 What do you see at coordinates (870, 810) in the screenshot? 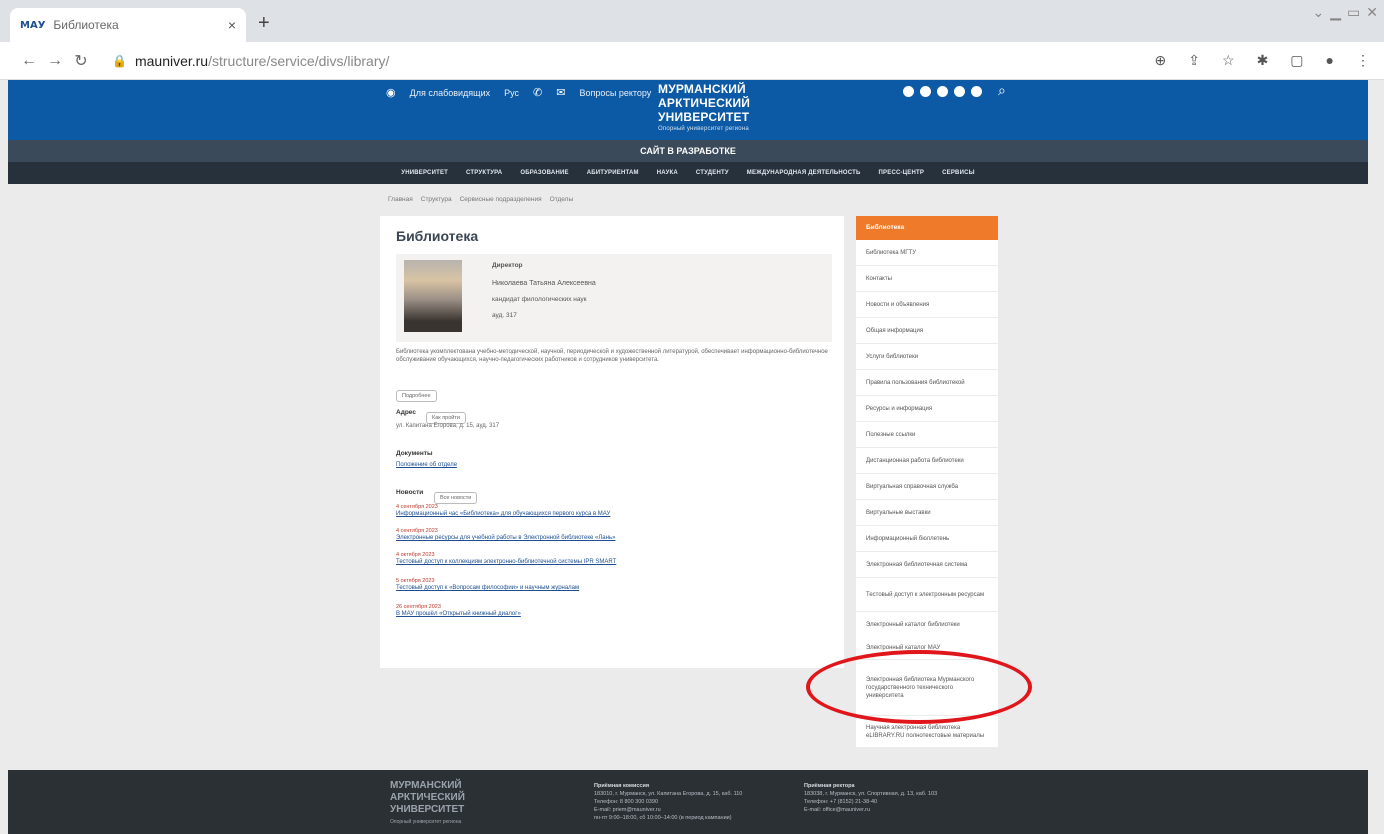
I see `footer-line: E-mail: office@mauniver.ru` at bounding box center [870, 810].